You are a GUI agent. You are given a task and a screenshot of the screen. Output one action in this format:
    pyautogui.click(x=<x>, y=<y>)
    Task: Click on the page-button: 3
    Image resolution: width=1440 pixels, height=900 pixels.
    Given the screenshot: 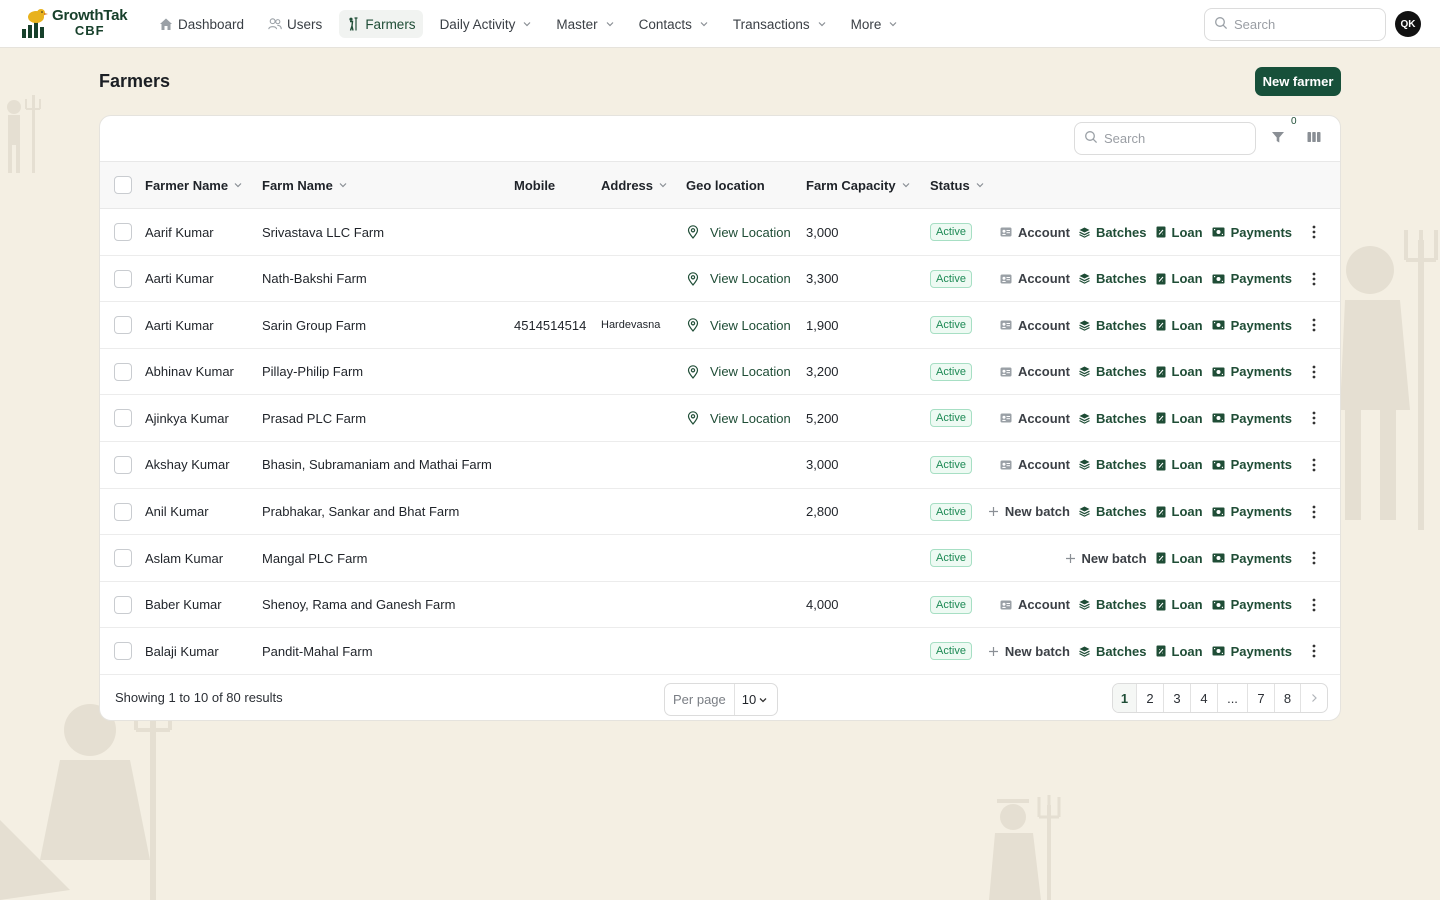 What is the action you would take?
    pyautogui.click(x=1177, y=698)
    